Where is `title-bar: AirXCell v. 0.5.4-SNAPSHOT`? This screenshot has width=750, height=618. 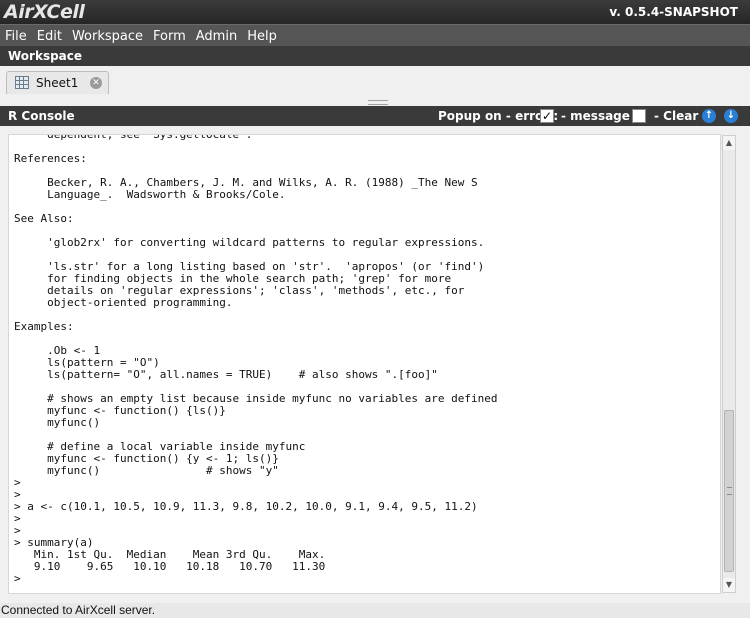
title-bar: AirXCell v. 0.5.4-SNAPSHOT is located at coordinates (375, 12).